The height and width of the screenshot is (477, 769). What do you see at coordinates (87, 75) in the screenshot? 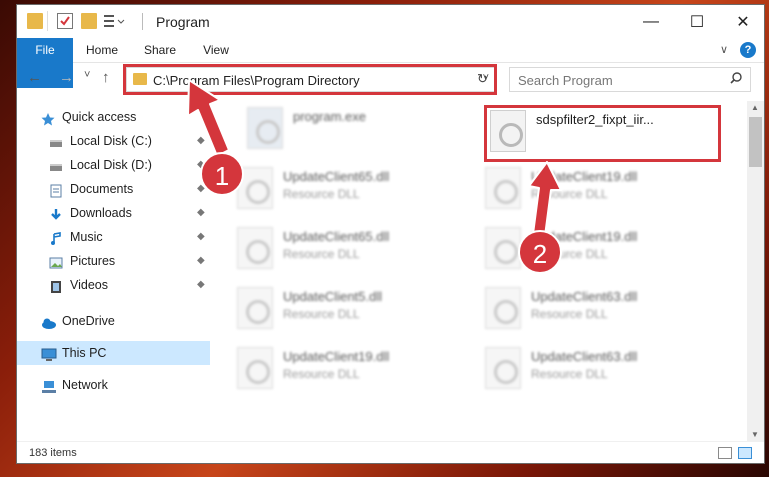
I see `recent-locations-button: ˅` at bounding box center [87, 75].